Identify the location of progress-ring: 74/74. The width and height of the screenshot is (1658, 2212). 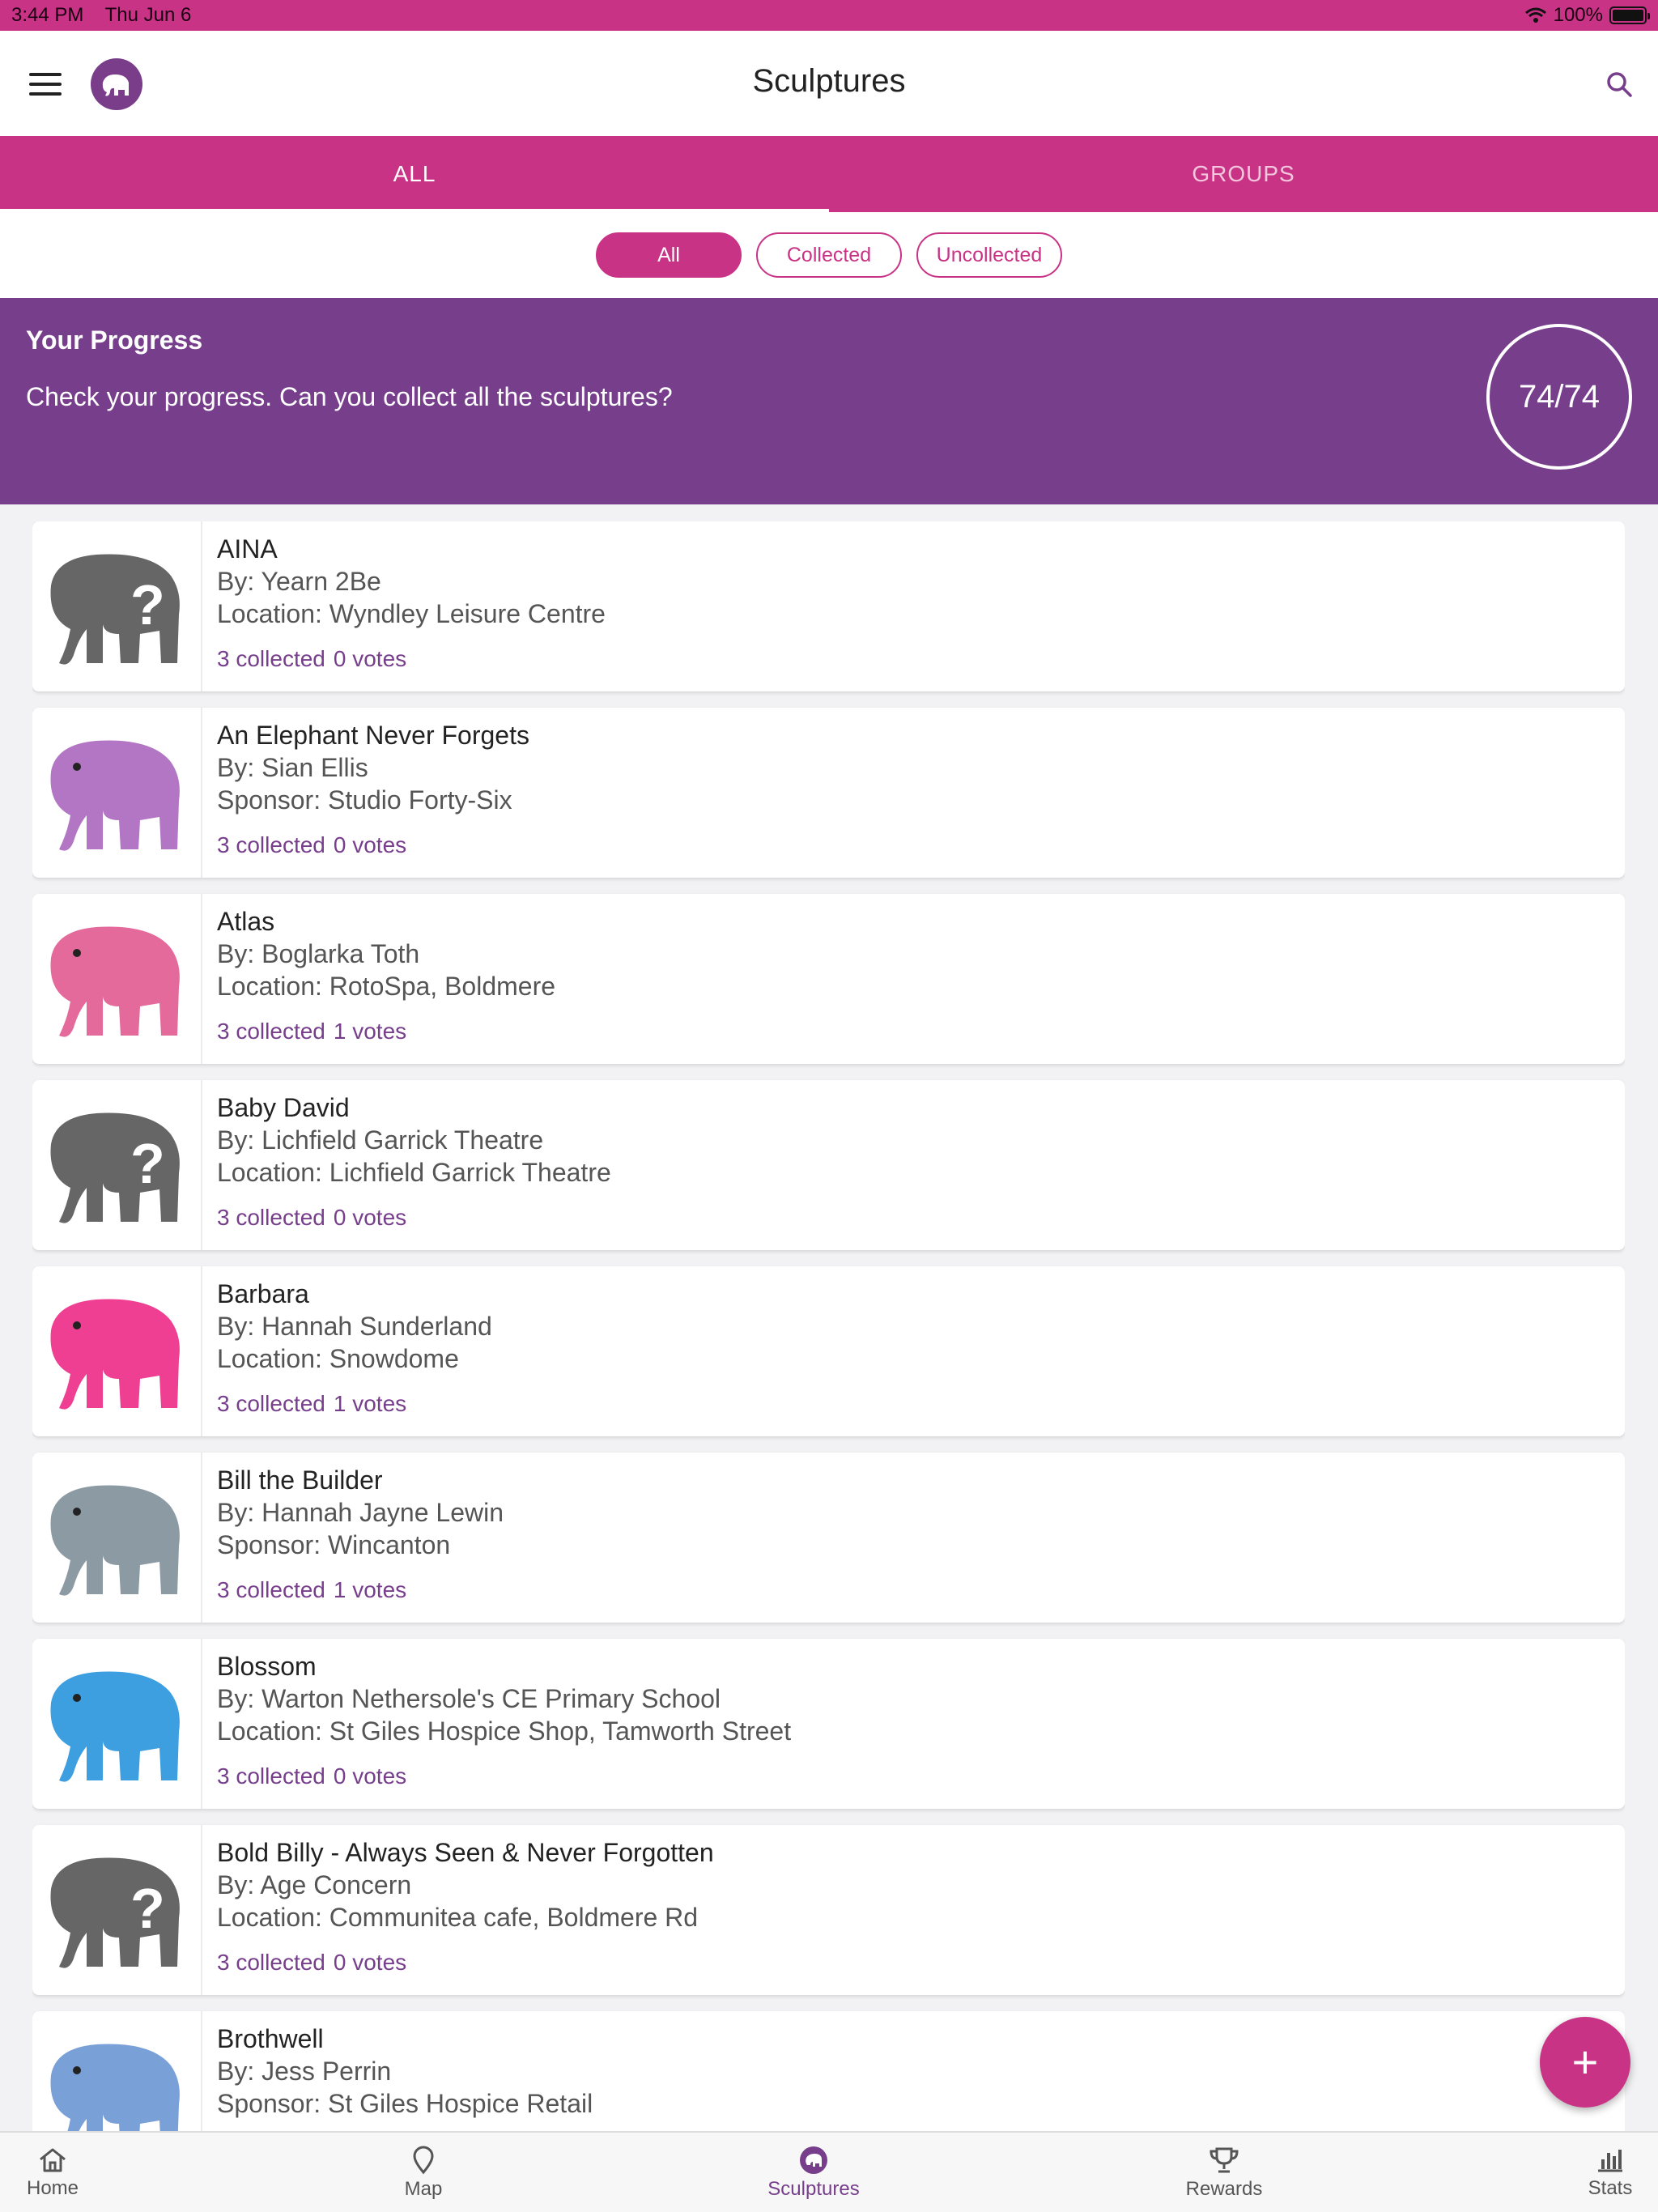
(1559, 397).